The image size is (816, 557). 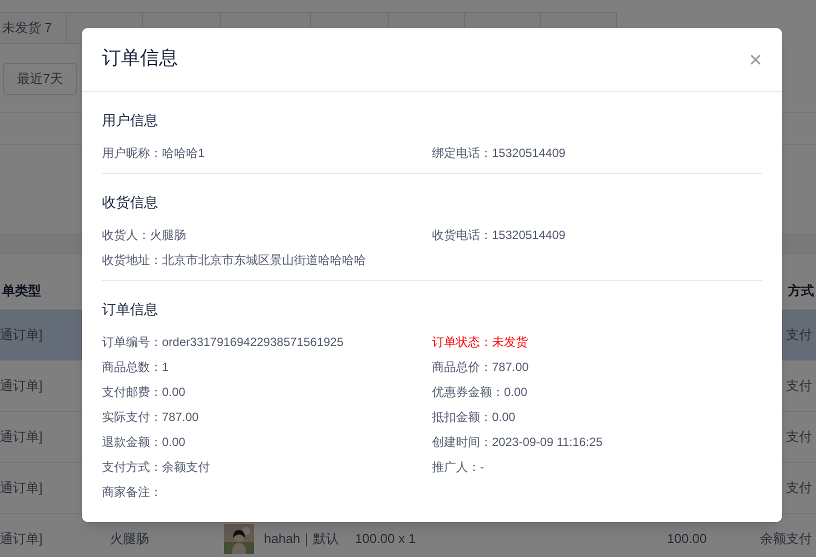 What do you see at coordinates (130, 309) in the screenshot?
I see `section-title: 订单信息` at bounding box center [130, 309].